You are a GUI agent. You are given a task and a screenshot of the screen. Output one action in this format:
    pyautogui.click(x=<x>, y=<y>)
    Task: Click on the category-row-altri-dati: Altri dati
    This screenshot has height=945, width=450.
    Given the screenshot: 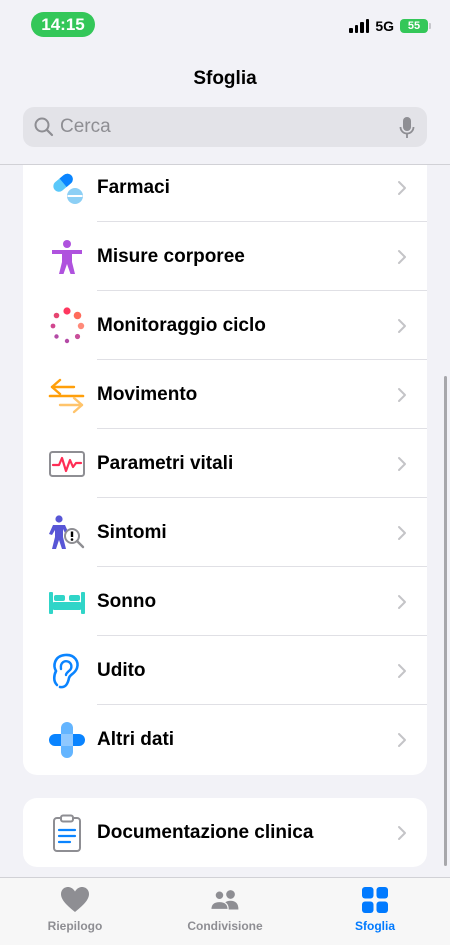 What is the action you would take?
    pyautogui.click(x=225, y=739)
    